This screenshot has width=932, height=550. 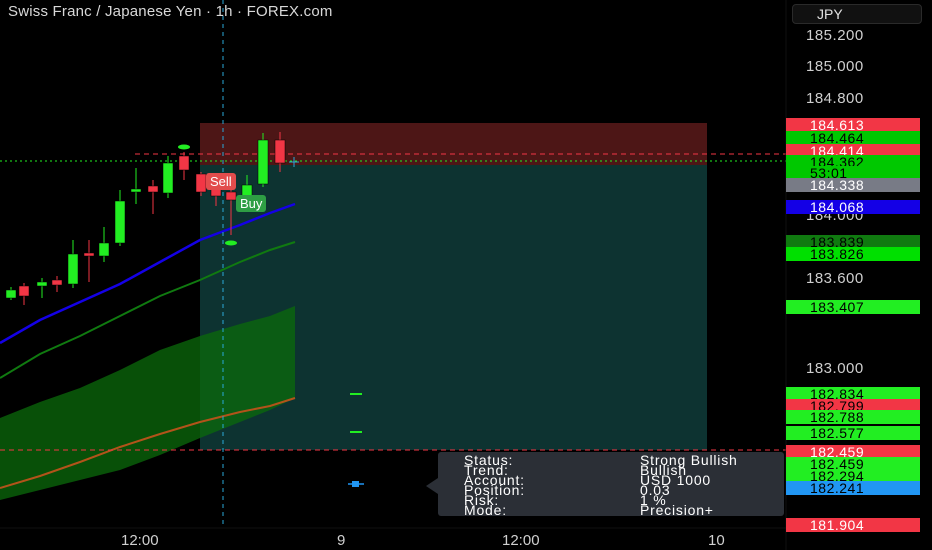 What do you see at coordinates (853, 417) in the screenshot?
I see `price-label: 182.788` at bounding box center [853, 417].